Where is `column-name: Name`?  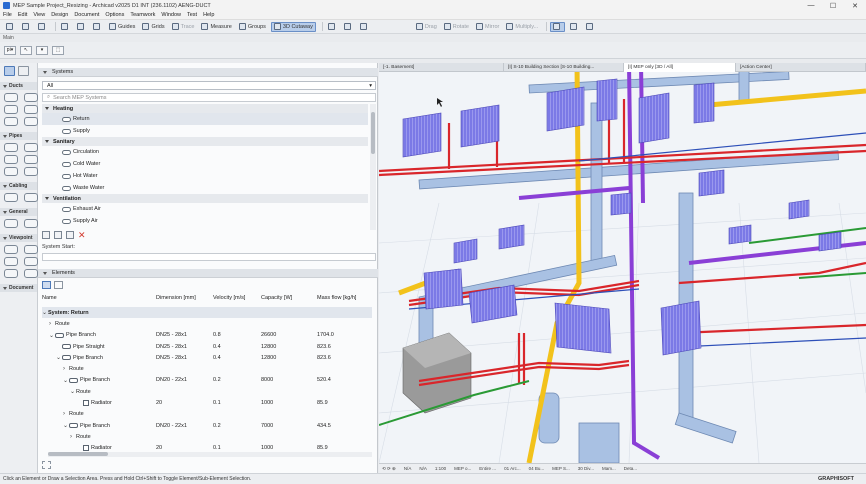
column-name: Name is located at coordinates (99, 298).